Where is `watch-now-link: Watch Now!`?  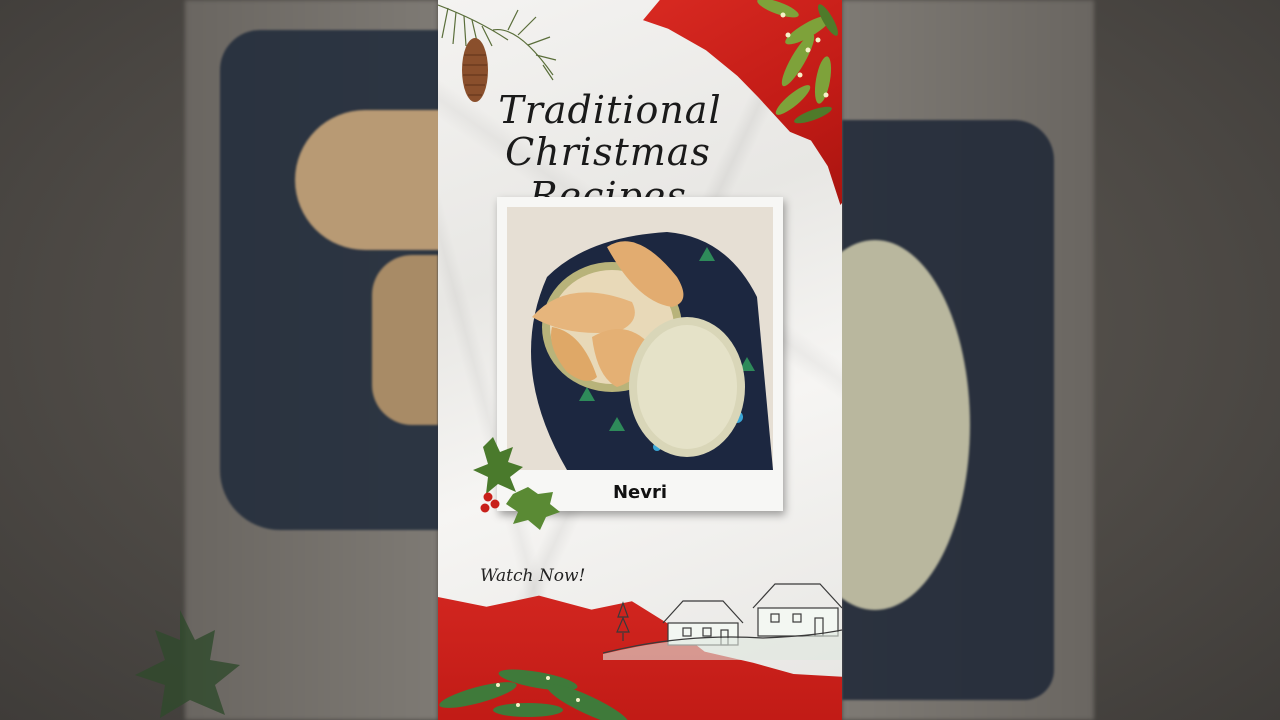 watch-now-link: Watch Now! is located at coordinates (532, 576).